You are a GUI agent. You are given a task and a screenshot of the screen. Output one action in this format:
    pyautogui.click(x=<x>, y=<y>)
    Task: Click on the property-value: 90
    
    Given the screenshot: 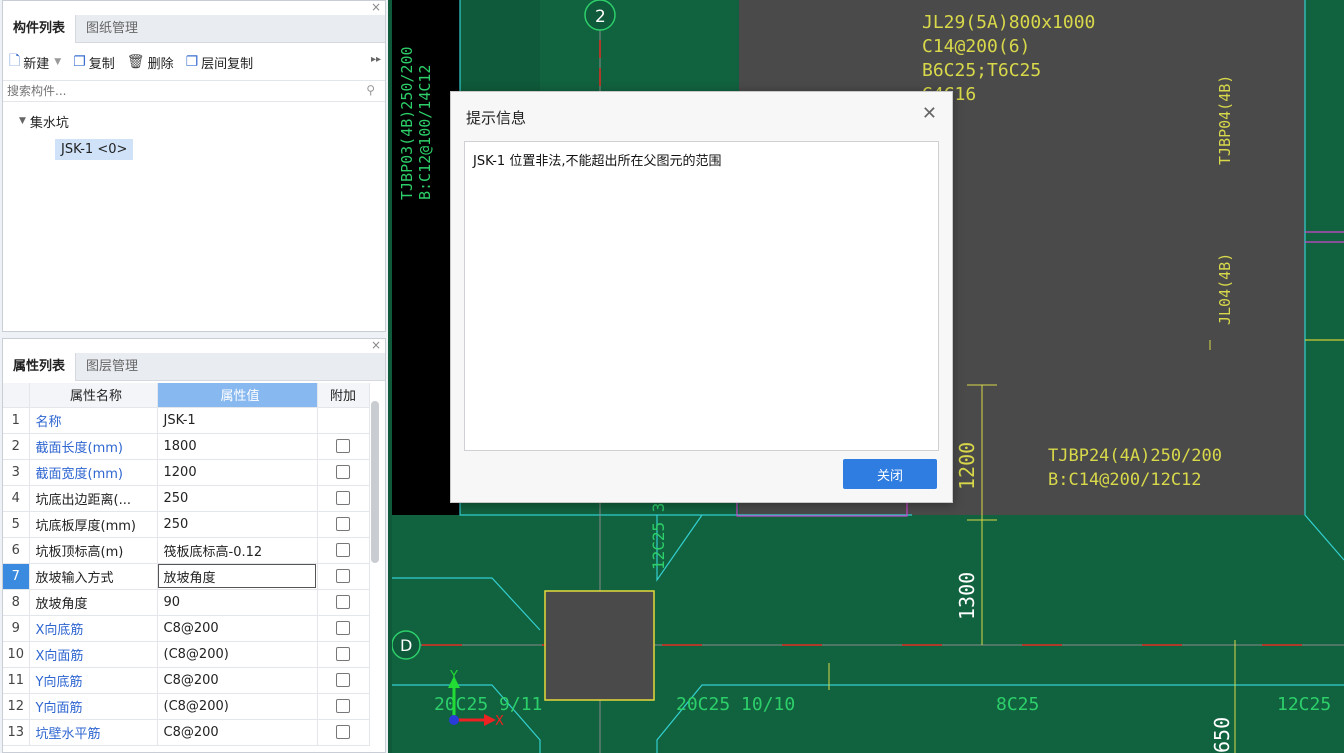 What is the action you would take?
    pyautogui.click(x=237, y=602)
    